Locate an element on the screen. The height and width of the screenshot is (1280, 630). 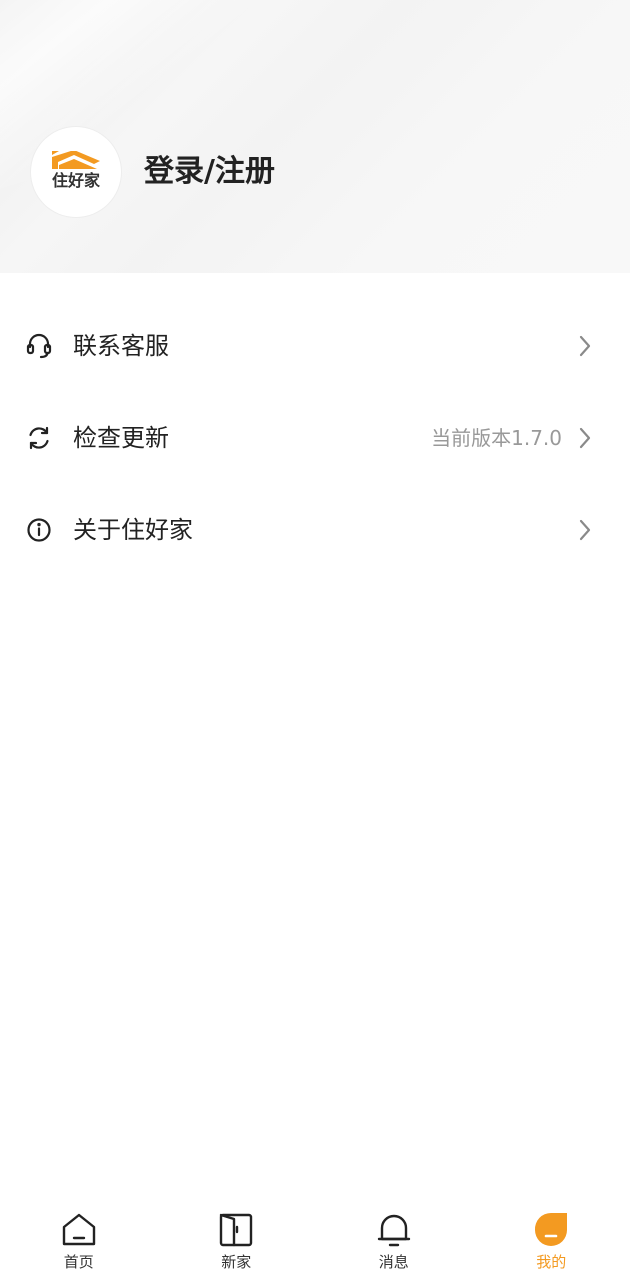
menu-item-contact-support: 联系客服 is located at coordinates (315, 346).